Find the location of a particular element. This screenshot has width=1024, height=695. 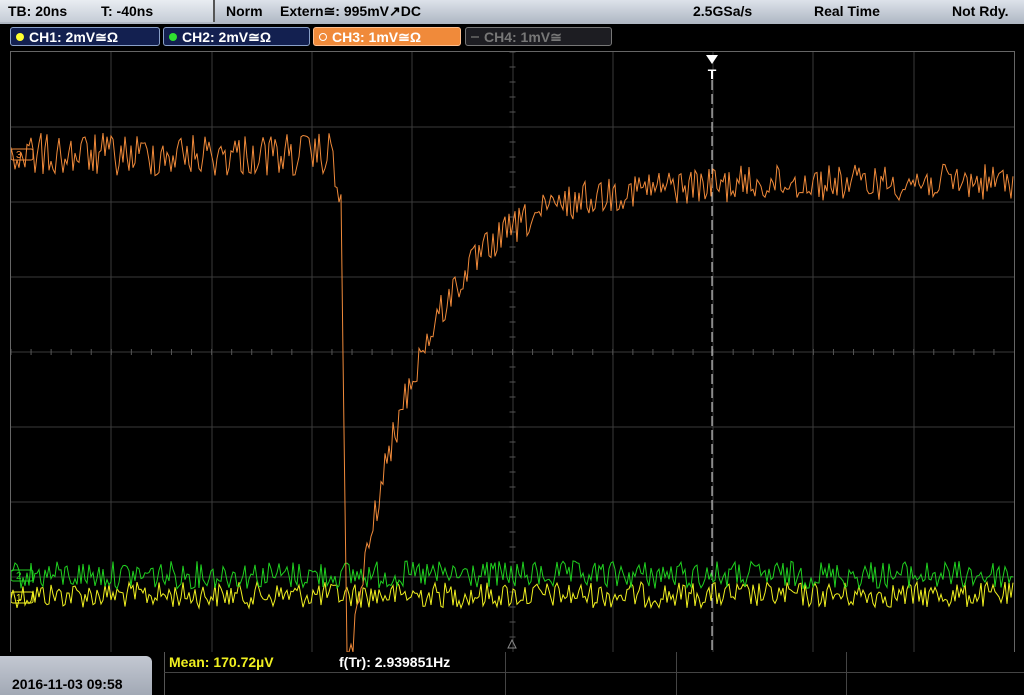

ch3-level-label: 3 is located at coordinates (19, 155).